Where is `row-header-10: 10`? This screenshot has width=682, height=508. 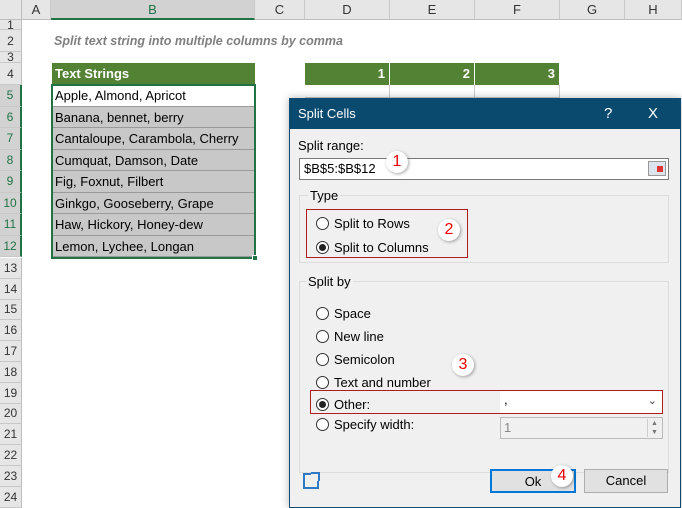 row-header-10: 10 is located at coordinates (11, 203).